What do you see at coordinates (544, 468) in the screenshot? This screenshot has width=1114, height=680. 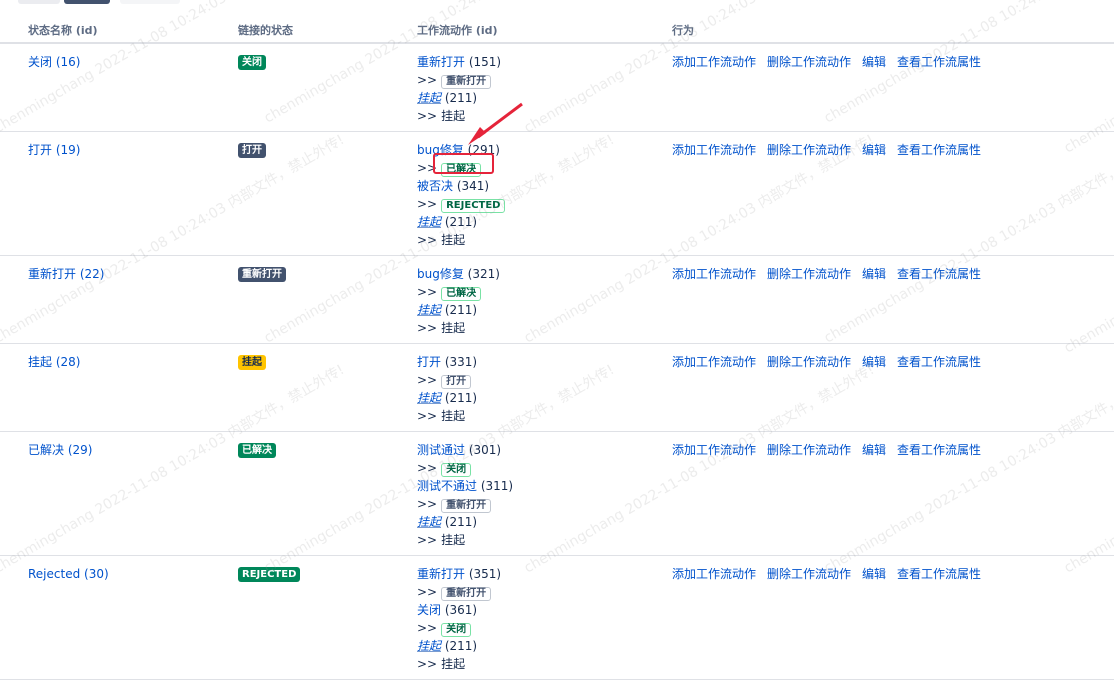 I see `transition-target-line: >> 关闭` at bounding box center [544, 468].